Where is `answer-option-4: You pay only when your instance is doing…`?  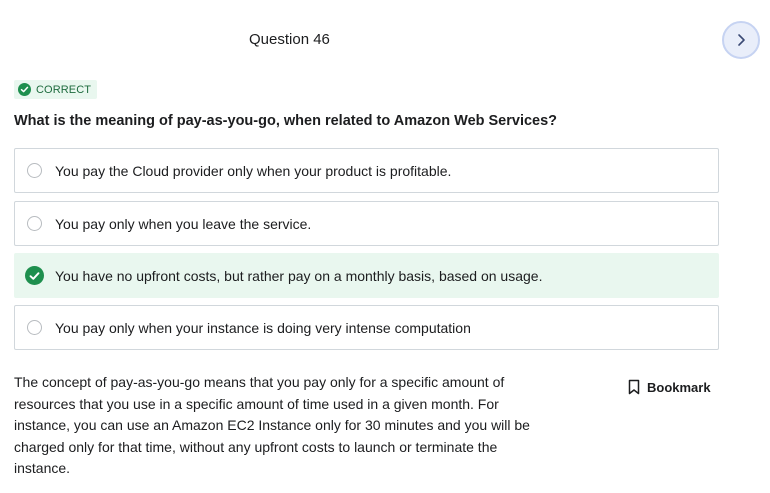
answer-option-4: You pay only when your instance is doing… is located at coordinates (366, 327).